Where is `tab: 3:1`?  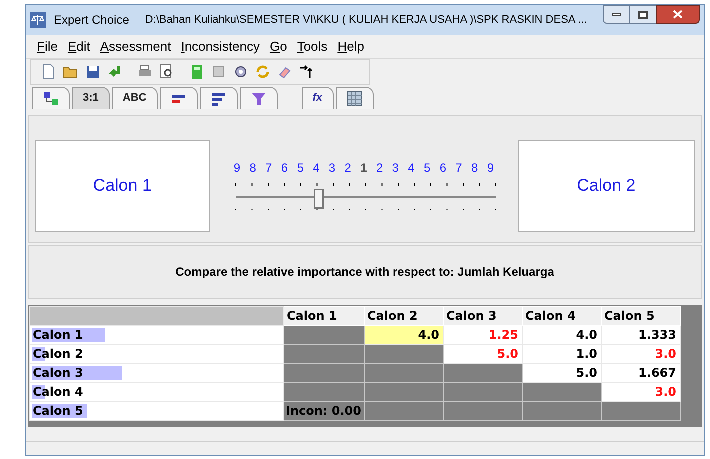 tab: 3:1 is located at coordinates (91, 98).